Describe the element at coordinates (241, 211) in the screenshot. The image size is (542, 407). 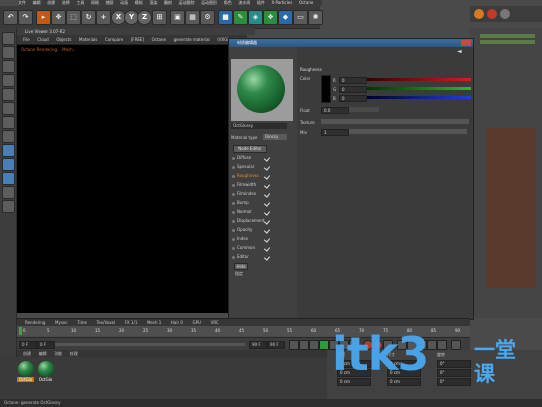
I see `channel-normal: Normal` at that location.